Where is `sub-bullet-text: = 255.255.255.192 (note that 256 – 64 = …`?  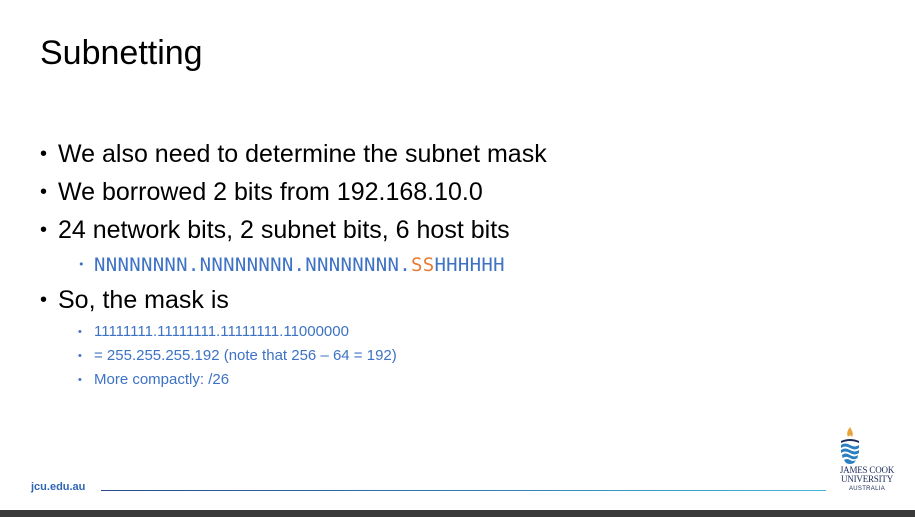 sub-bullet-text: = 255.255.255.192 (note that 256 – 64 = … is located at coordinates (245, 355).